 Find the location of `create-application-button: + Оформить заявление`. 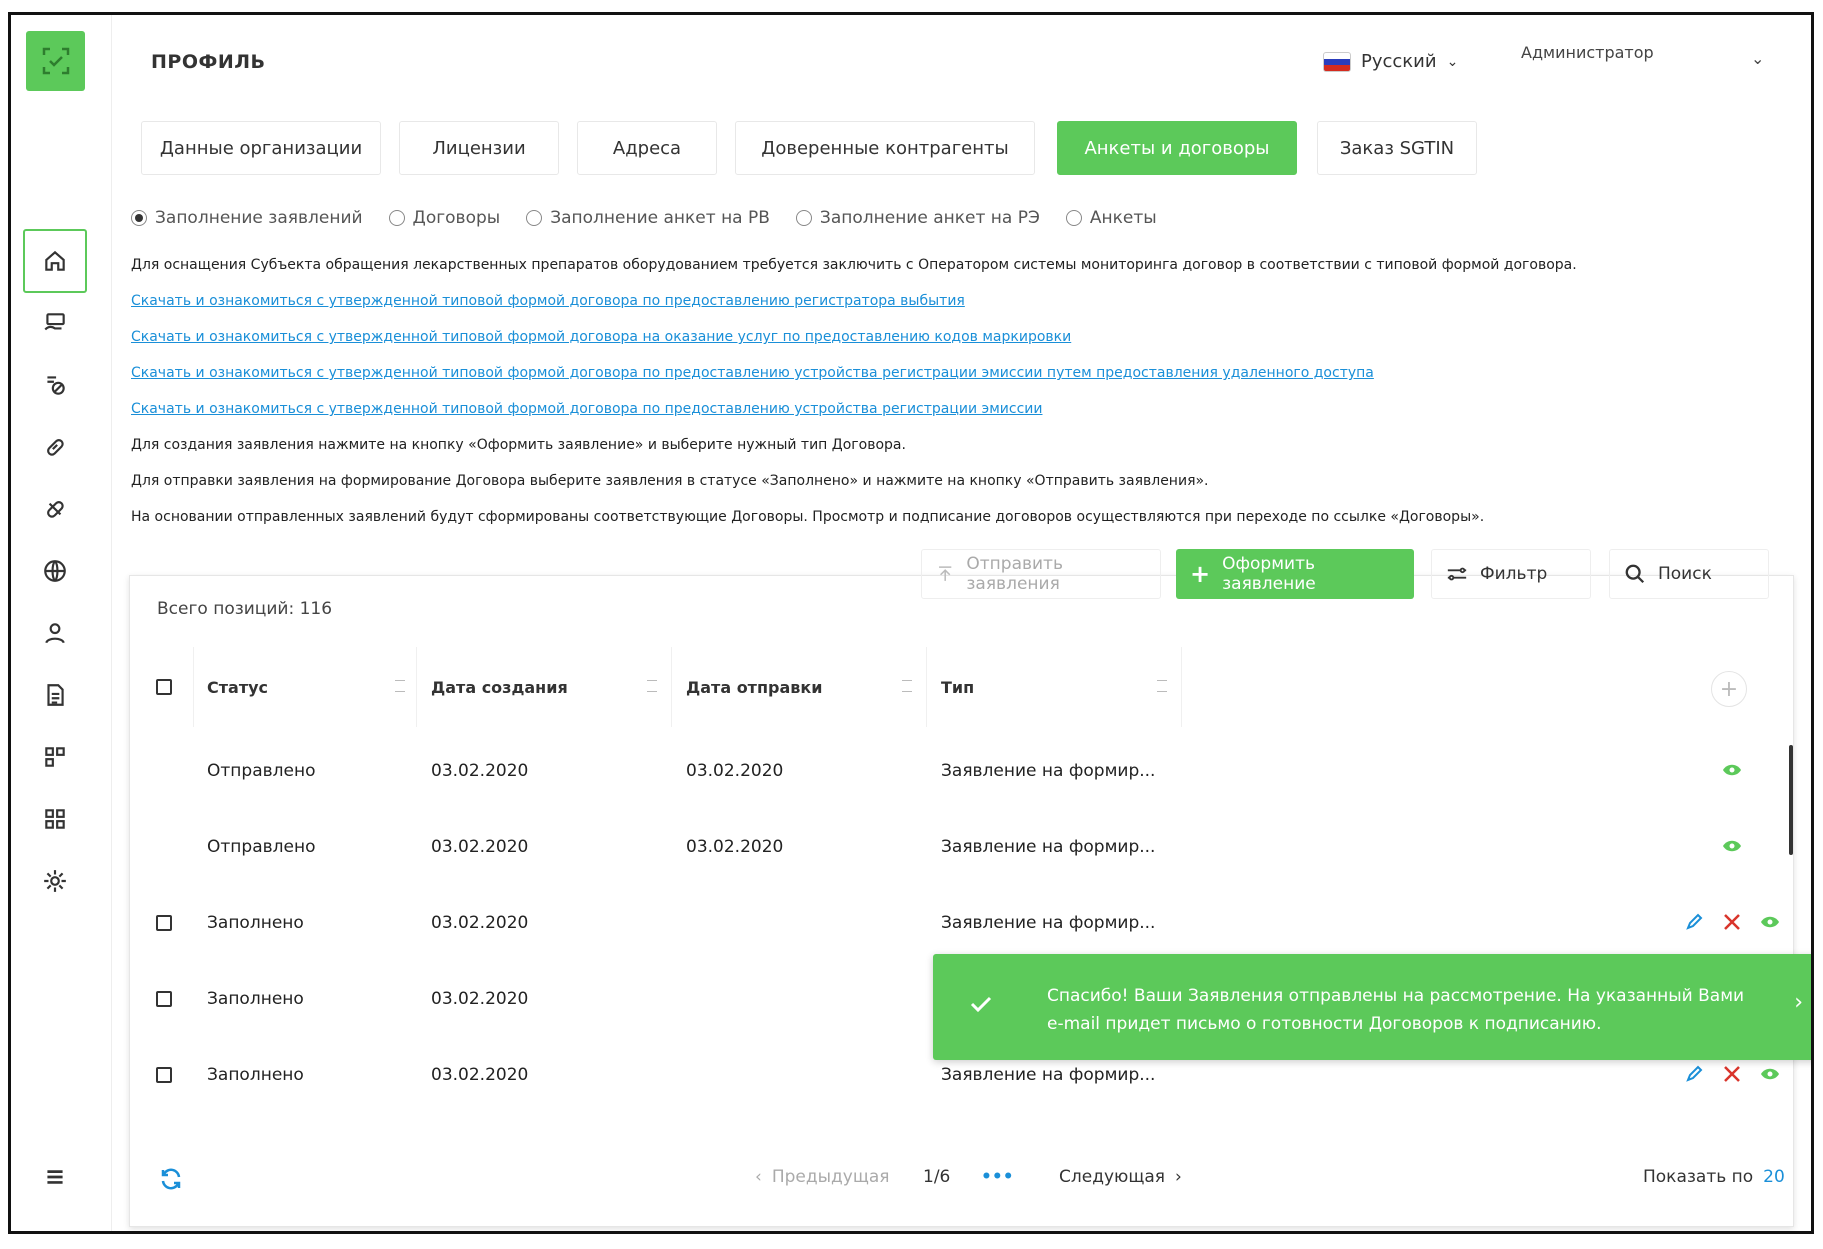

create-application-button: + Оформить заявление is located at coordinates (1295, 574).